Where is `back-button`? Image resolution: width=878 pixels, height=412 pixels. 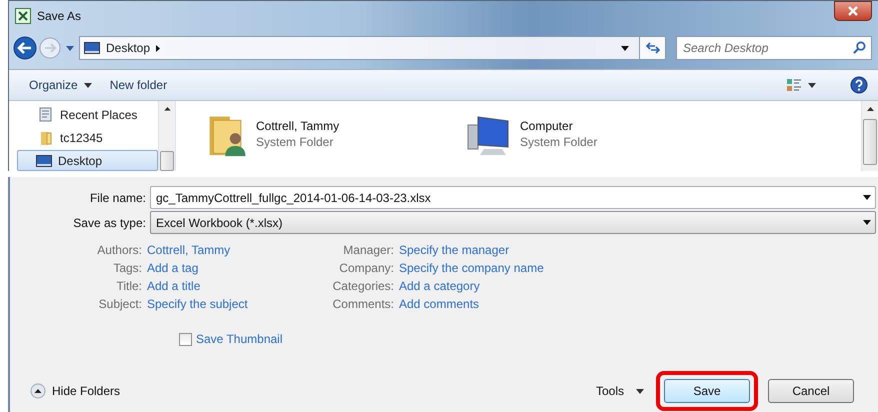 back-button is located at coordinates (25, 48).